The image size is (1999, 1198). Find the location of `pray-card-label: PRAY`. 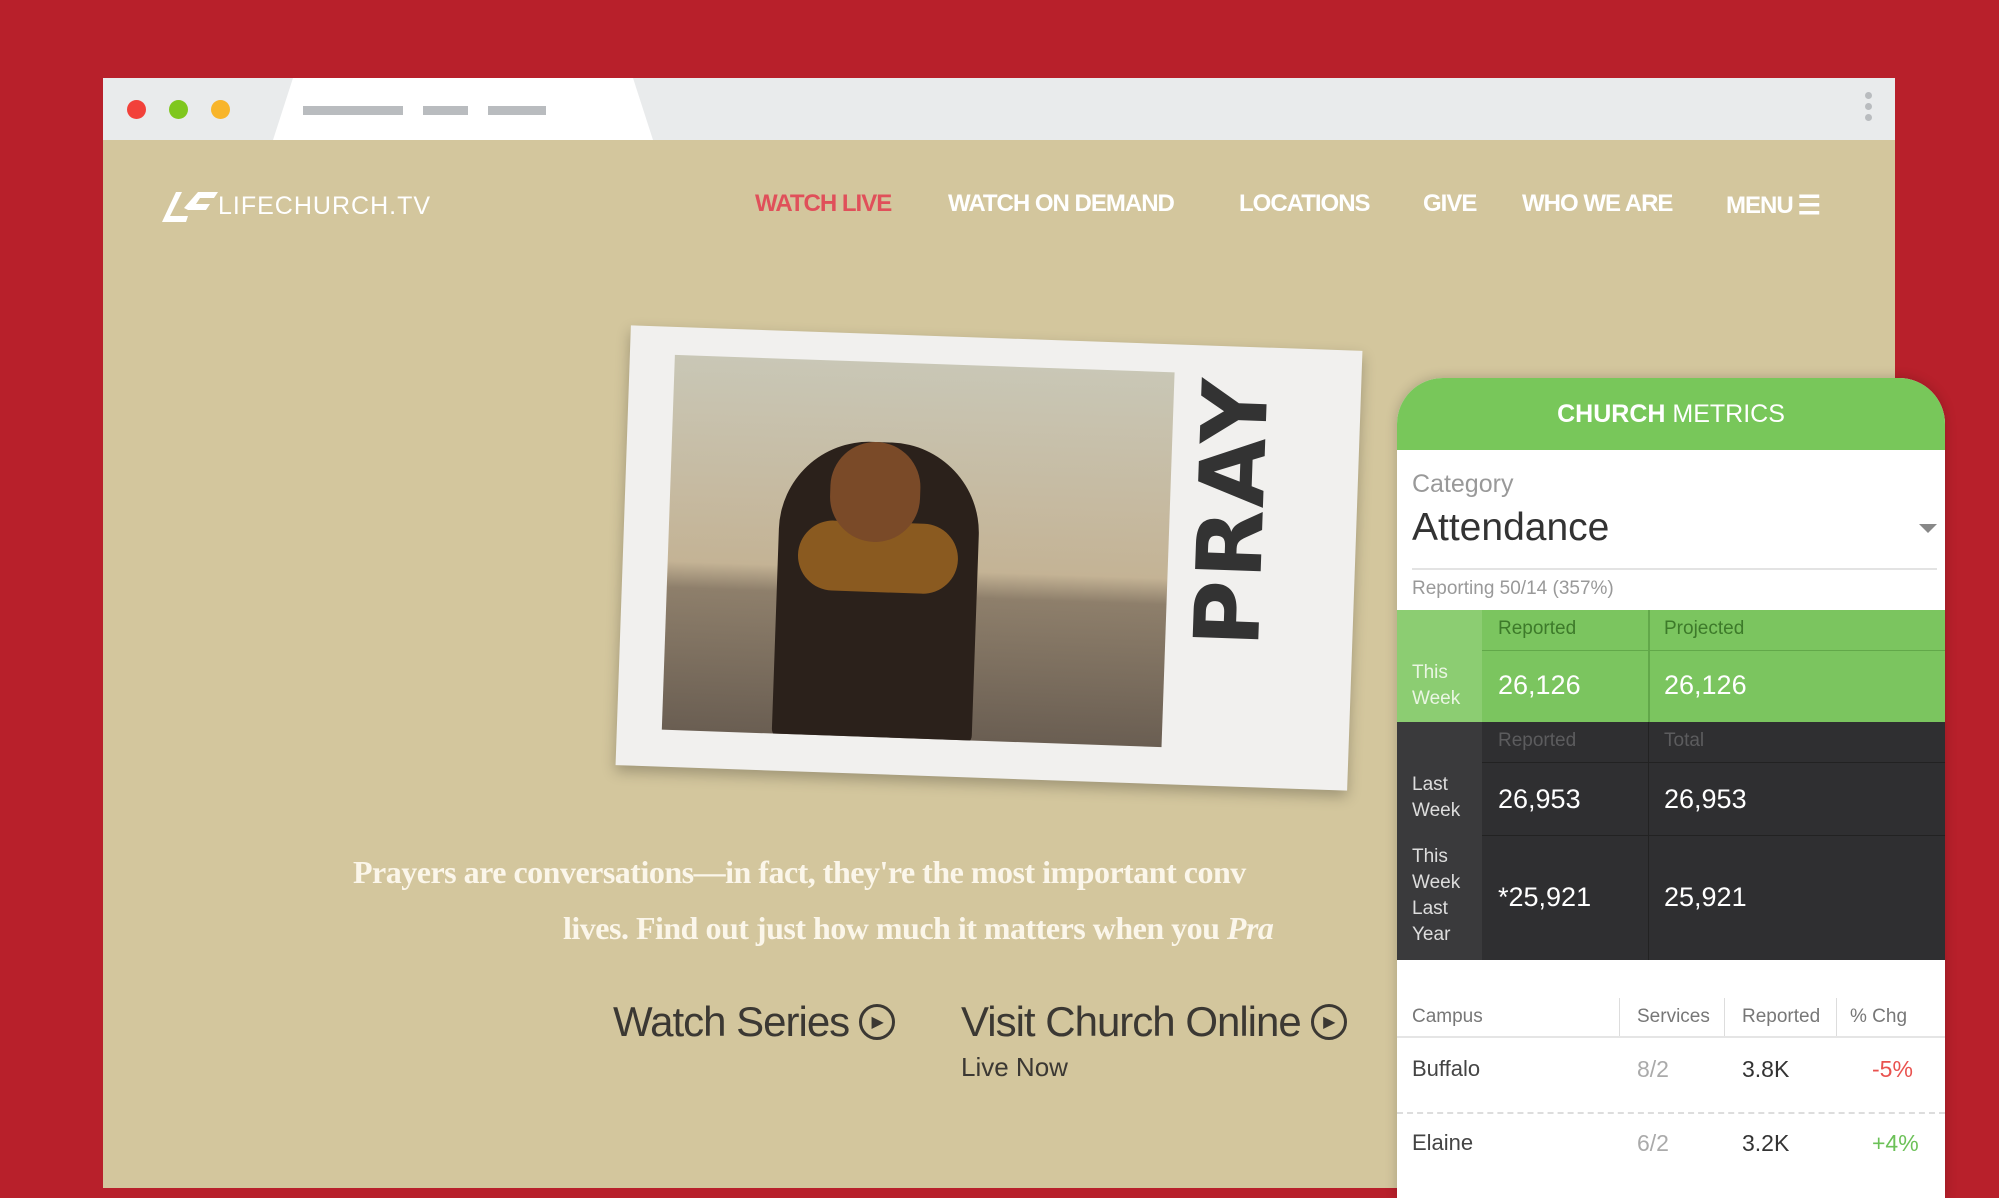

pray-card-label: PRAY is located at coordinates (1232, 512).